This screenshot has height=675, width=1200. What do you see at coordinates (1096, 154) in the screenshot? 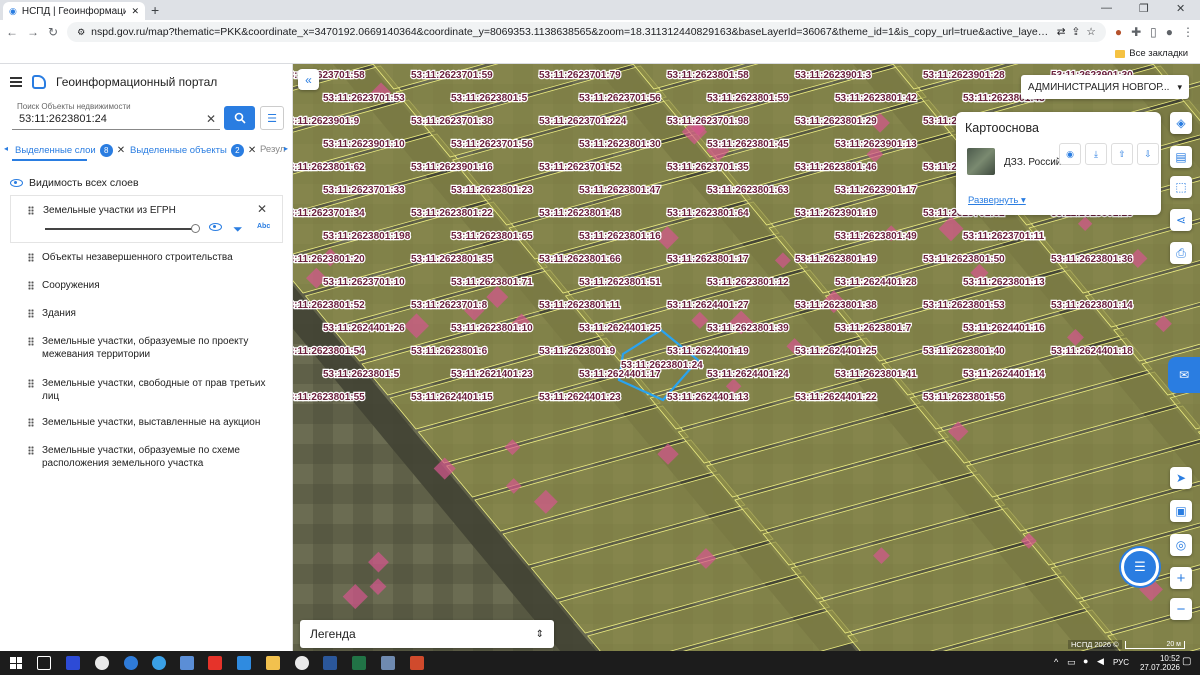
I see `download-icon: ⤓` at bounding box center [1096, 154].